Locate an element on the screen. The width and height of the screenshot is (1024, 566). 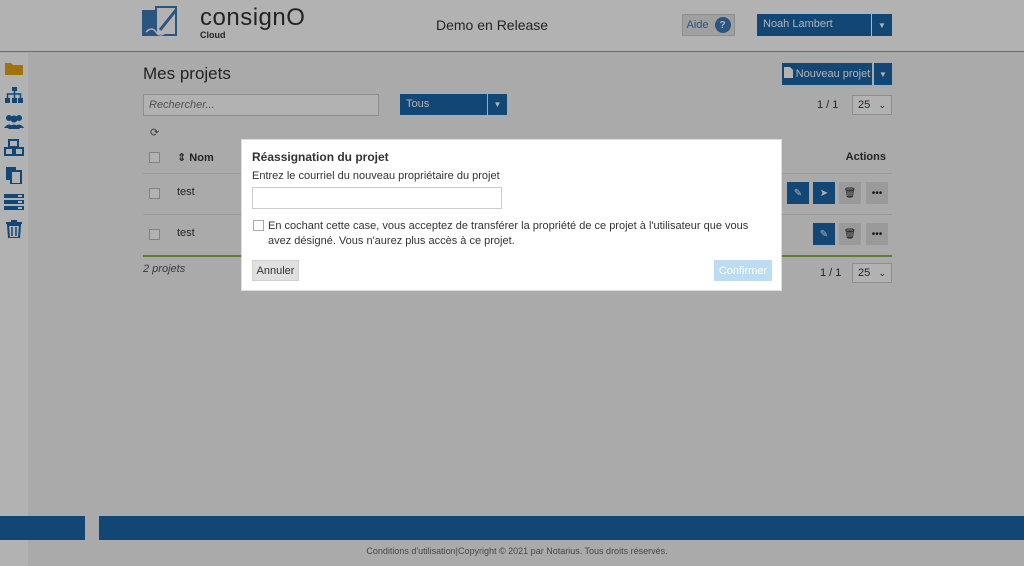
confirm-button: Confirmer is located at coordinates (743, 270).